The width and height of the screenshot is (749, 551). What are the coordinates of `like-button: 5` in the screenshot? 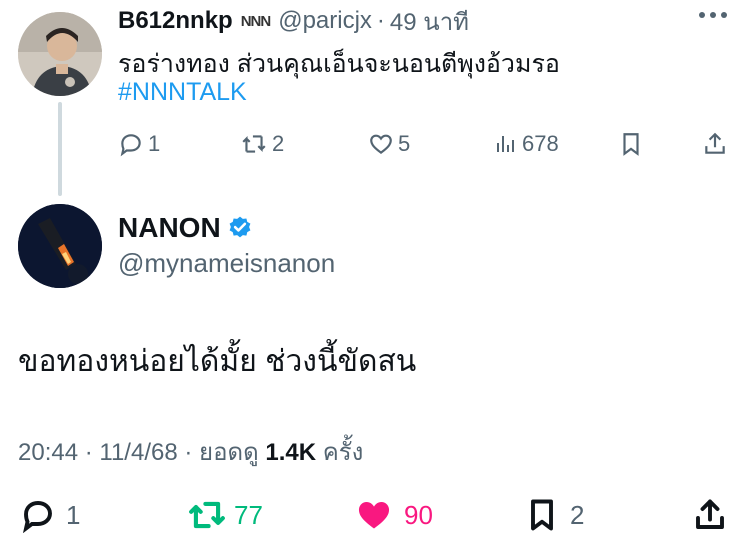 It's located at (389, 144).